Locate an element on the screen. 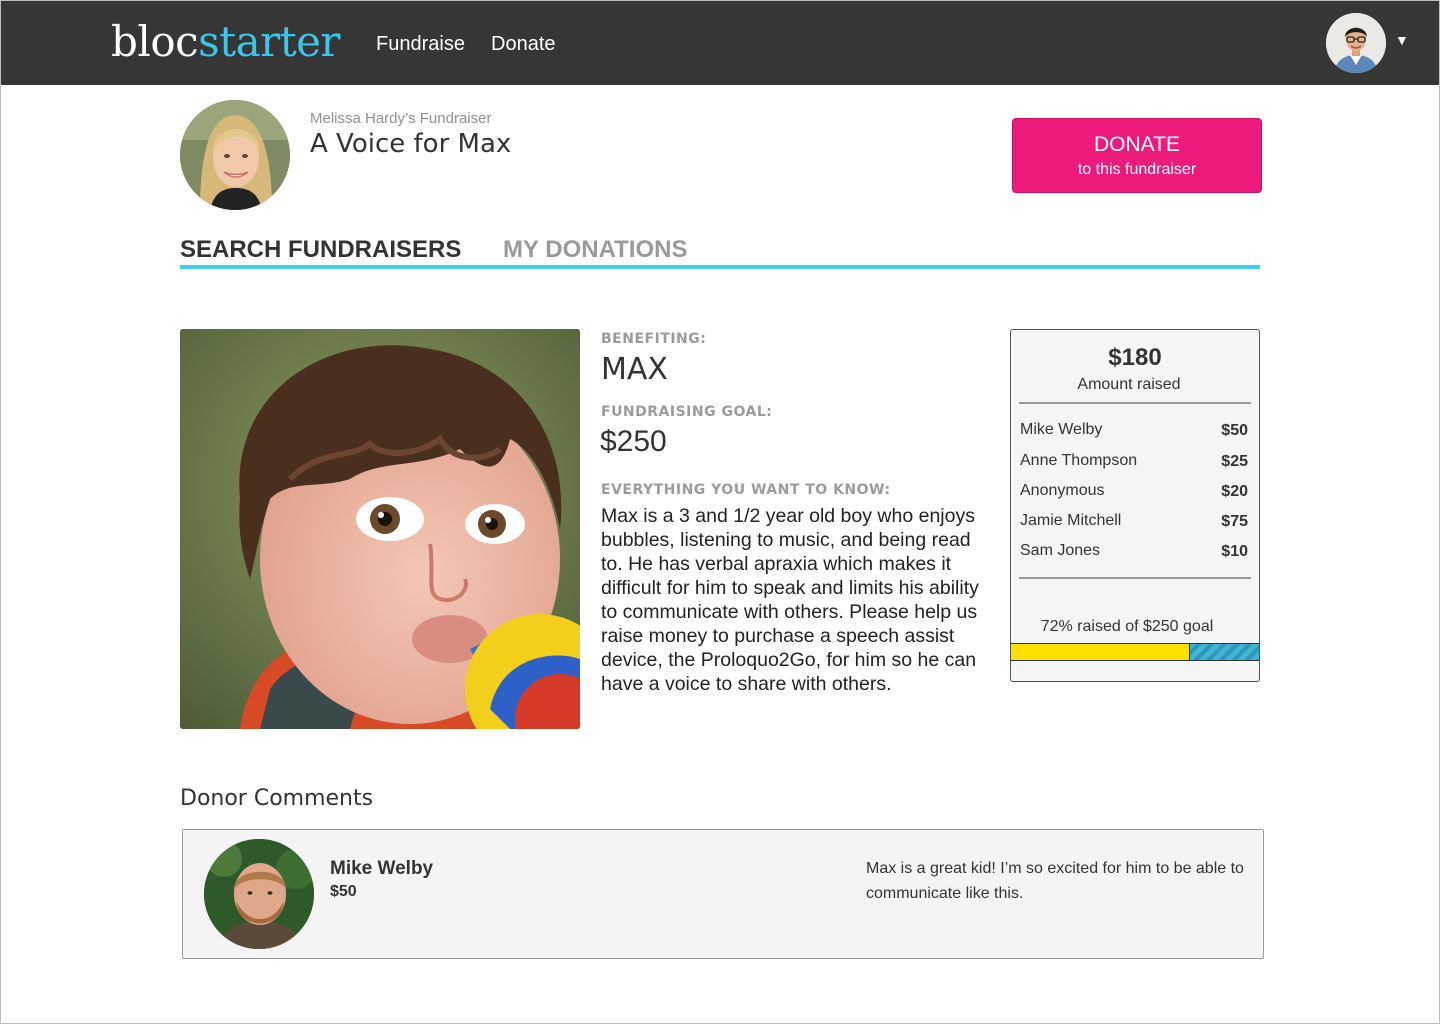  page-title: A Voice for Max is located at coordinates (411, 144).